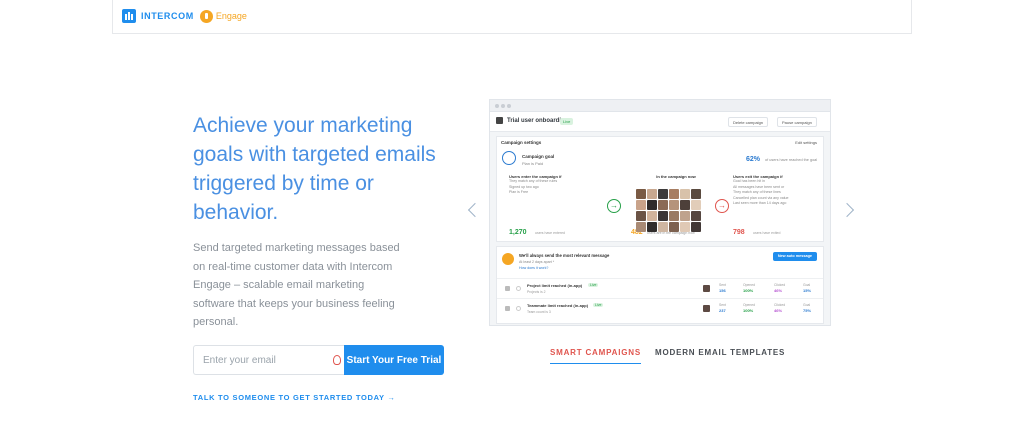 The width and height of the screenshot is (1024, 433). Describe the element at coordinates (794, 256) in the screenshot. I see `new-auto-message-button: New auto message` at that location.